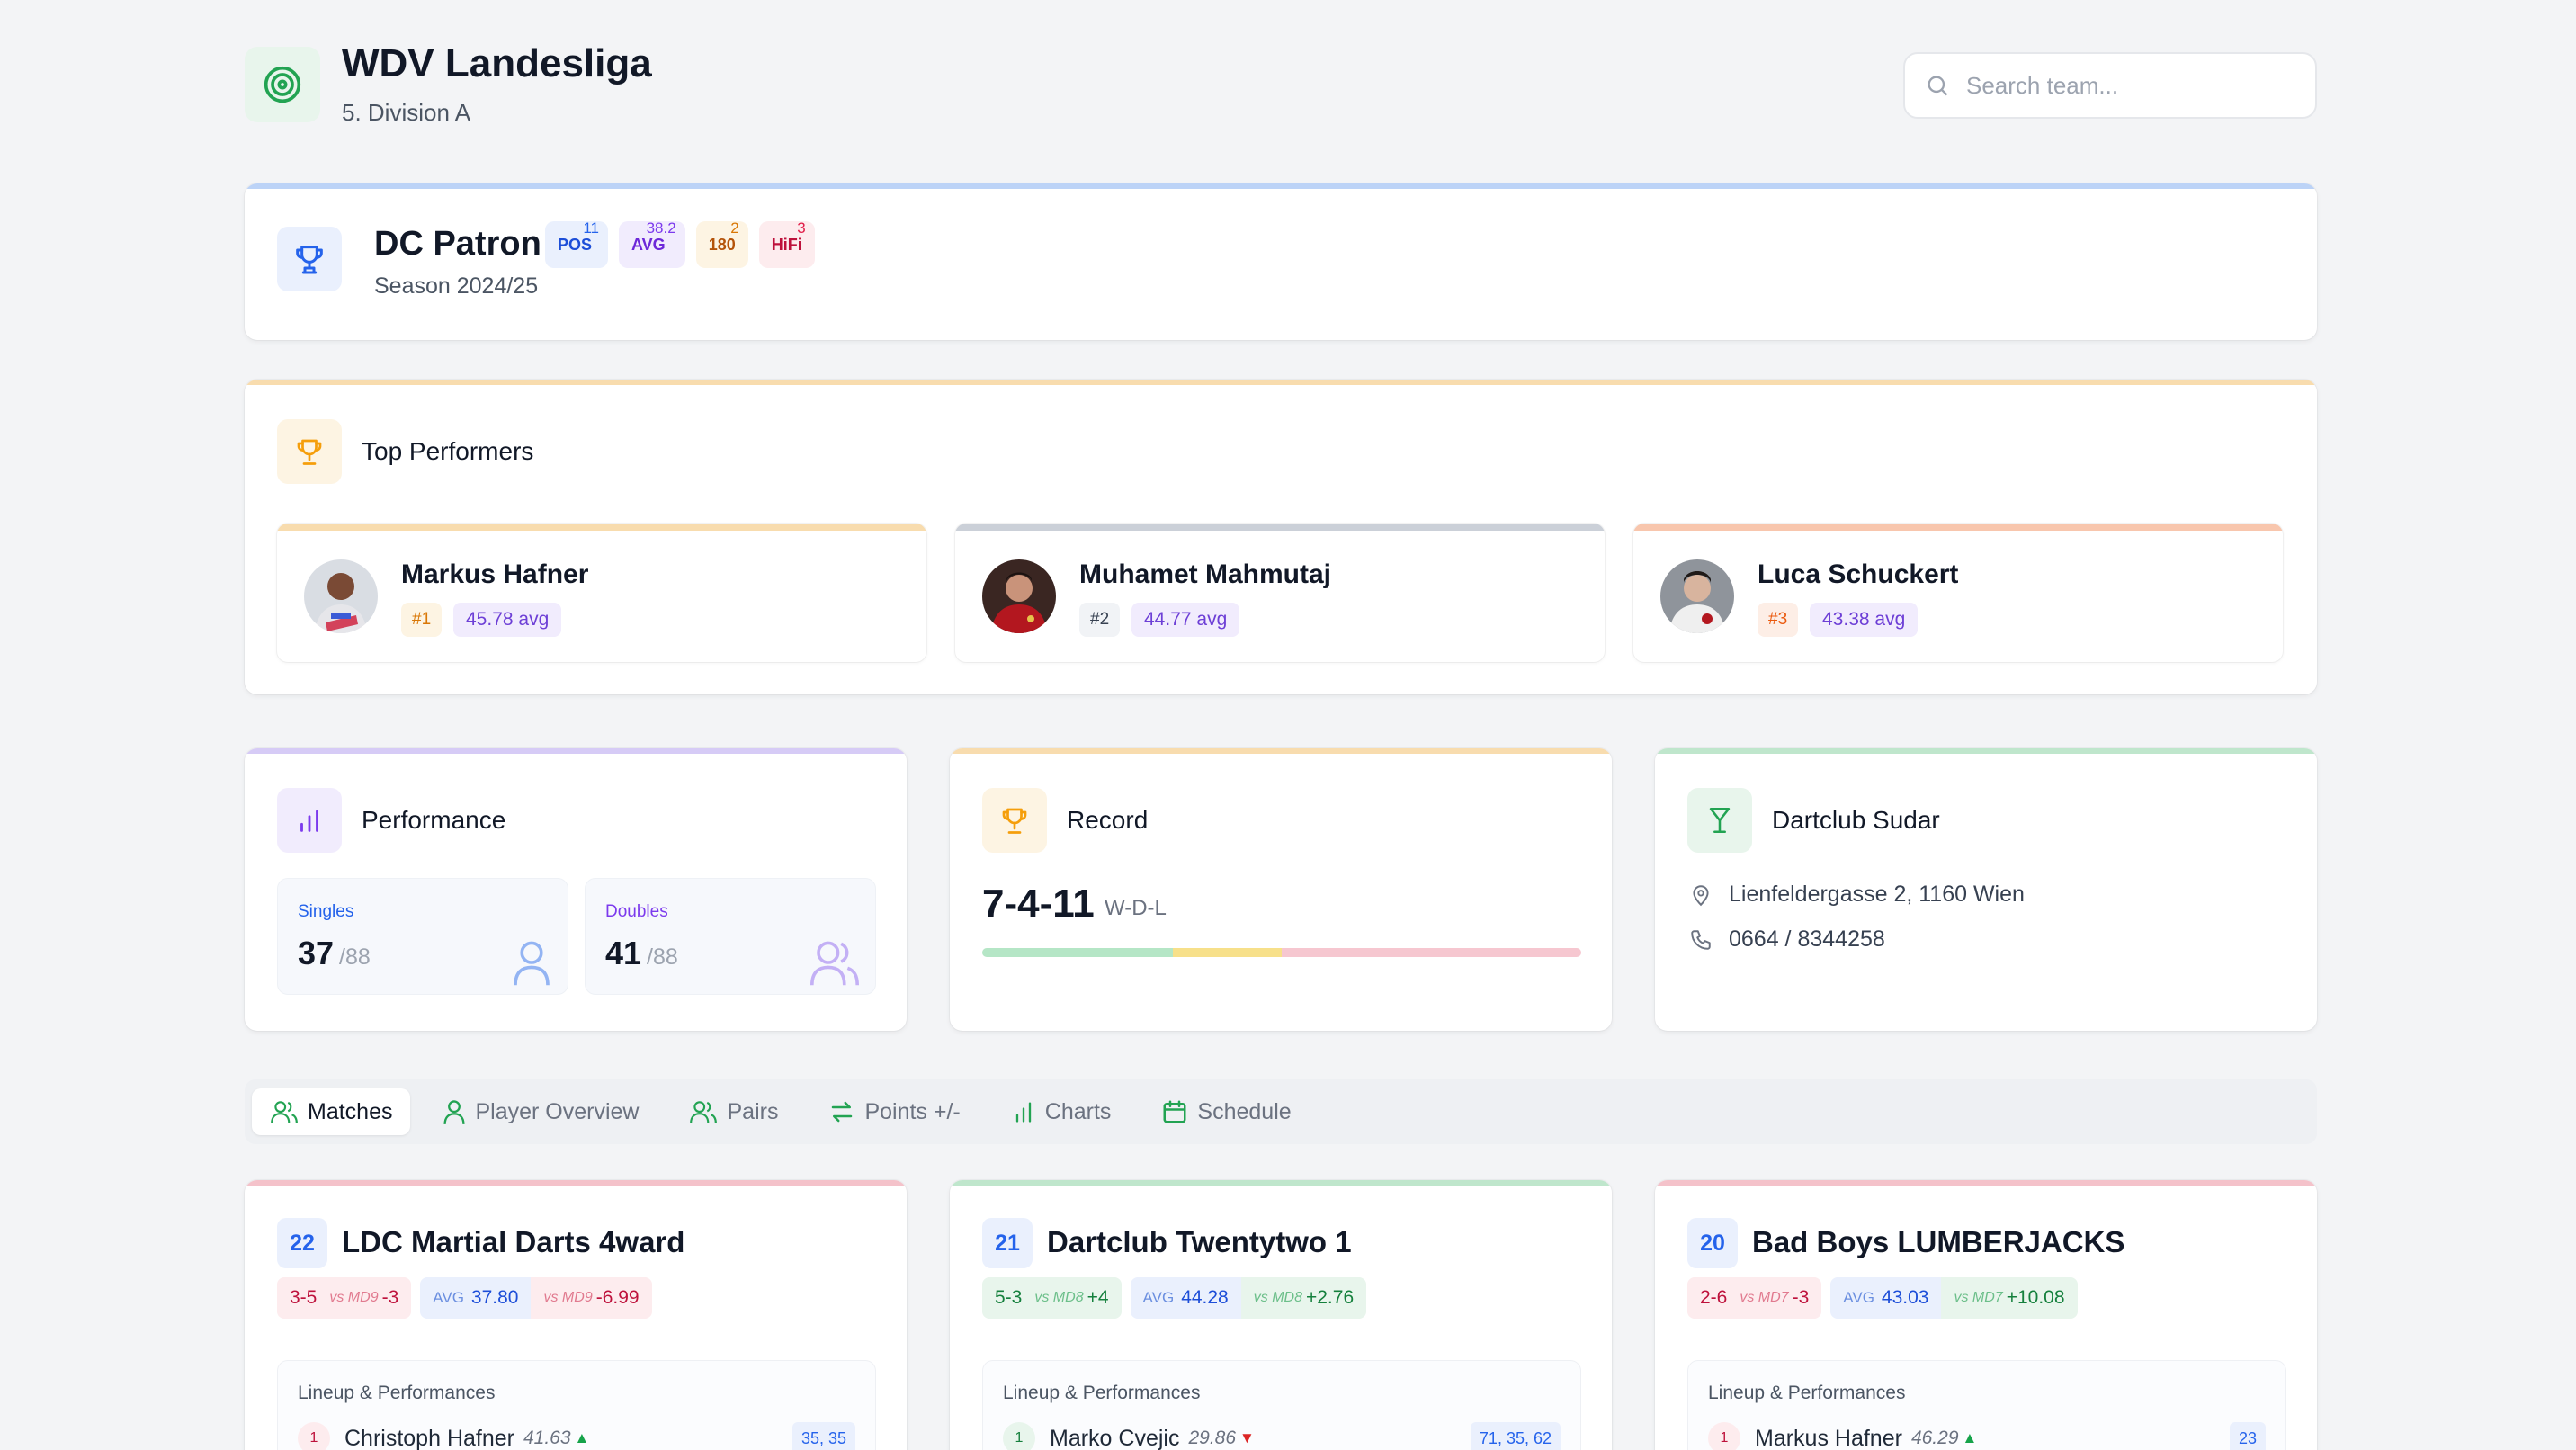 This screenshot has width=2576, height=1450. What do you see at coordinates (1828, 1437) in the screenshot?
I see `player-name: Markus Hafner` at bounding box center [1828, 1437].